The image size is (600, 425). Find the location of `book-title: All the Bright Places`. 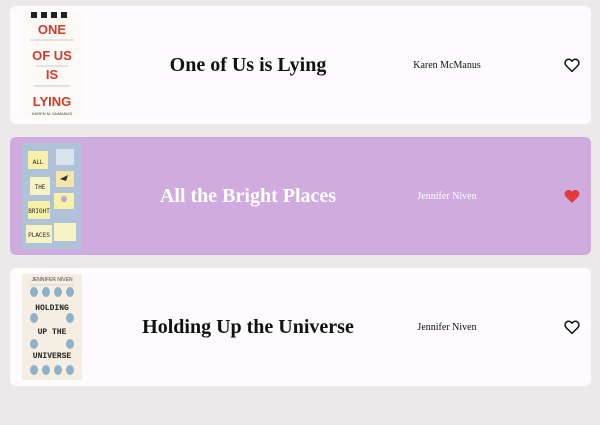

book-title: All the Bright Places is located at coordinates (248, 195).